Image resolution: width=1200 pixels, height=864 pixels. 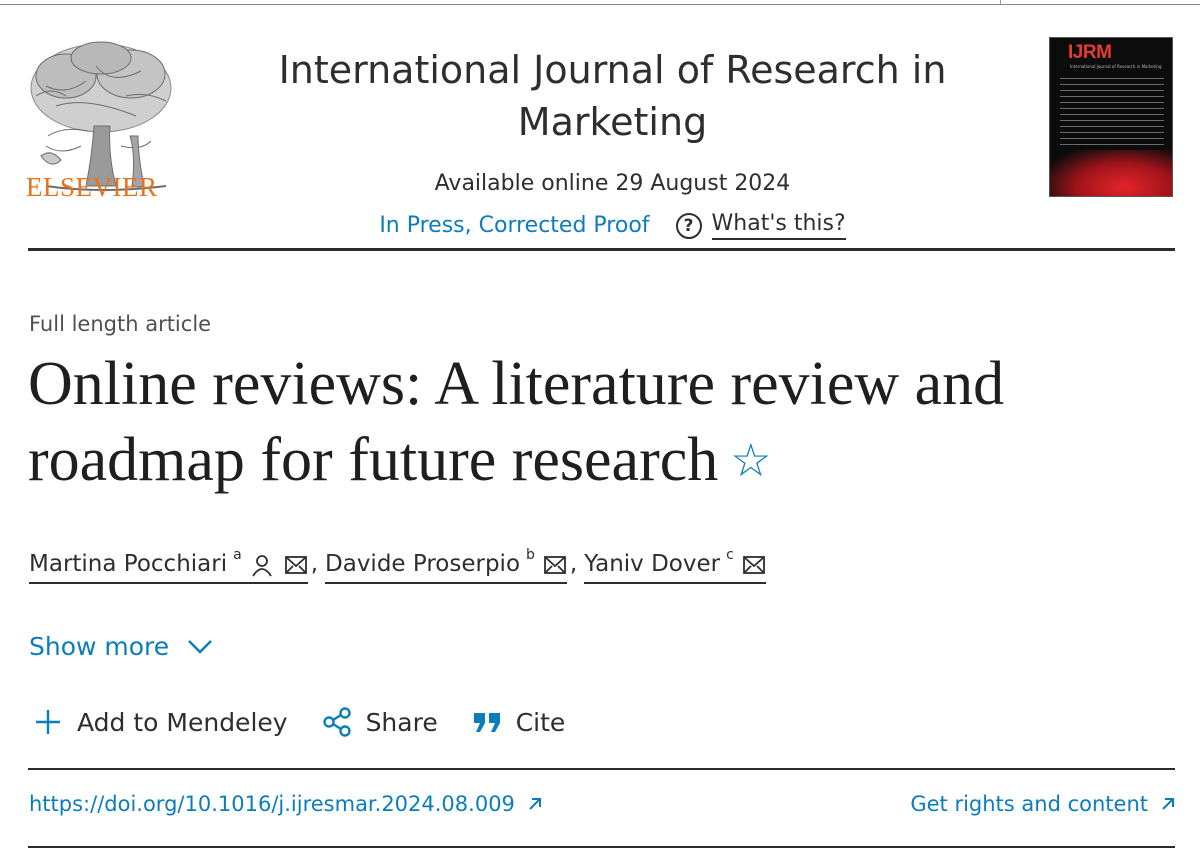 I want to click on author-link: Davide Proserpio b, so click(x=446, y=565).